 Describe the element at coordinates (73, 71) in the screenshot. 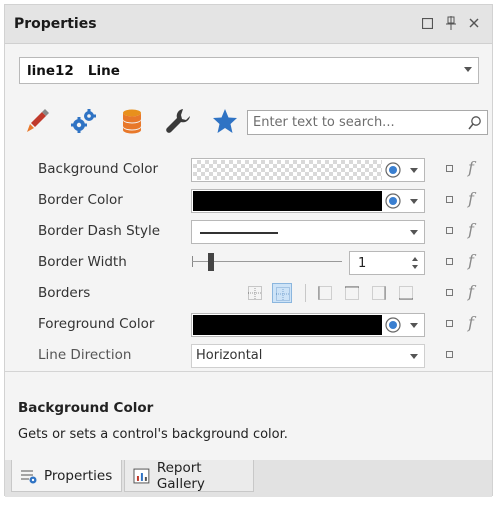

I see `selected-object-label: line12 Line` at that location.